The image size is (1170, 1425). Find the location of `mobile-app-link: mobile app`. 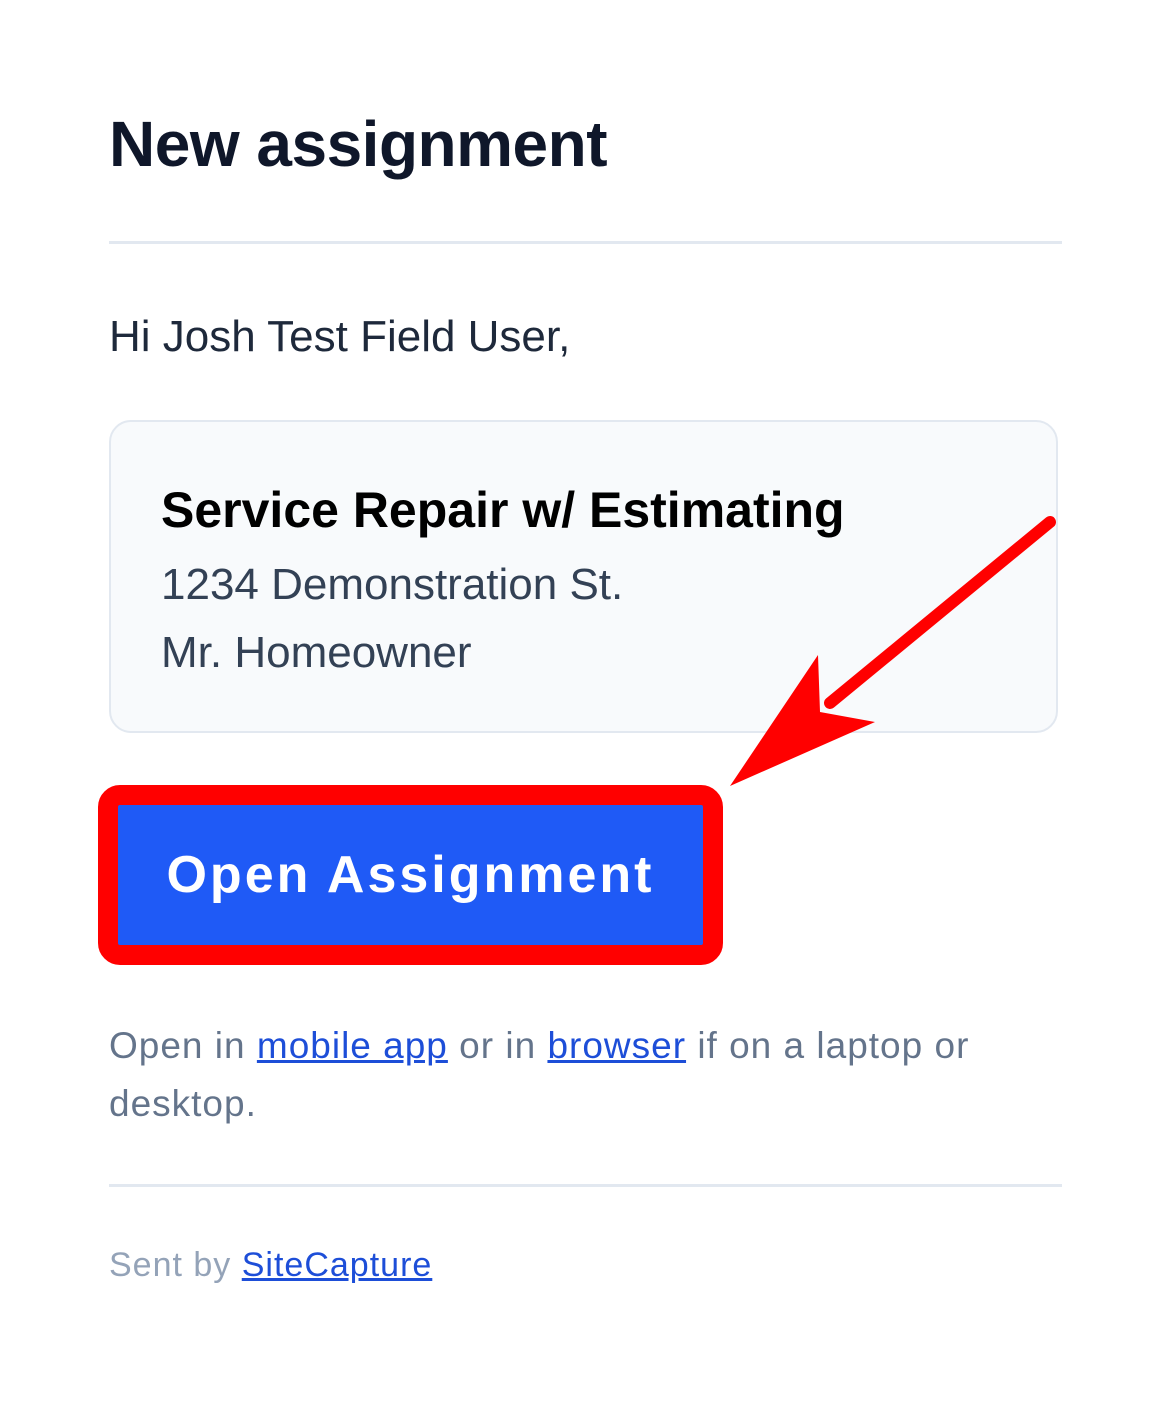

mobile-app-link: mobile app is located at coordinates (352, 1045).